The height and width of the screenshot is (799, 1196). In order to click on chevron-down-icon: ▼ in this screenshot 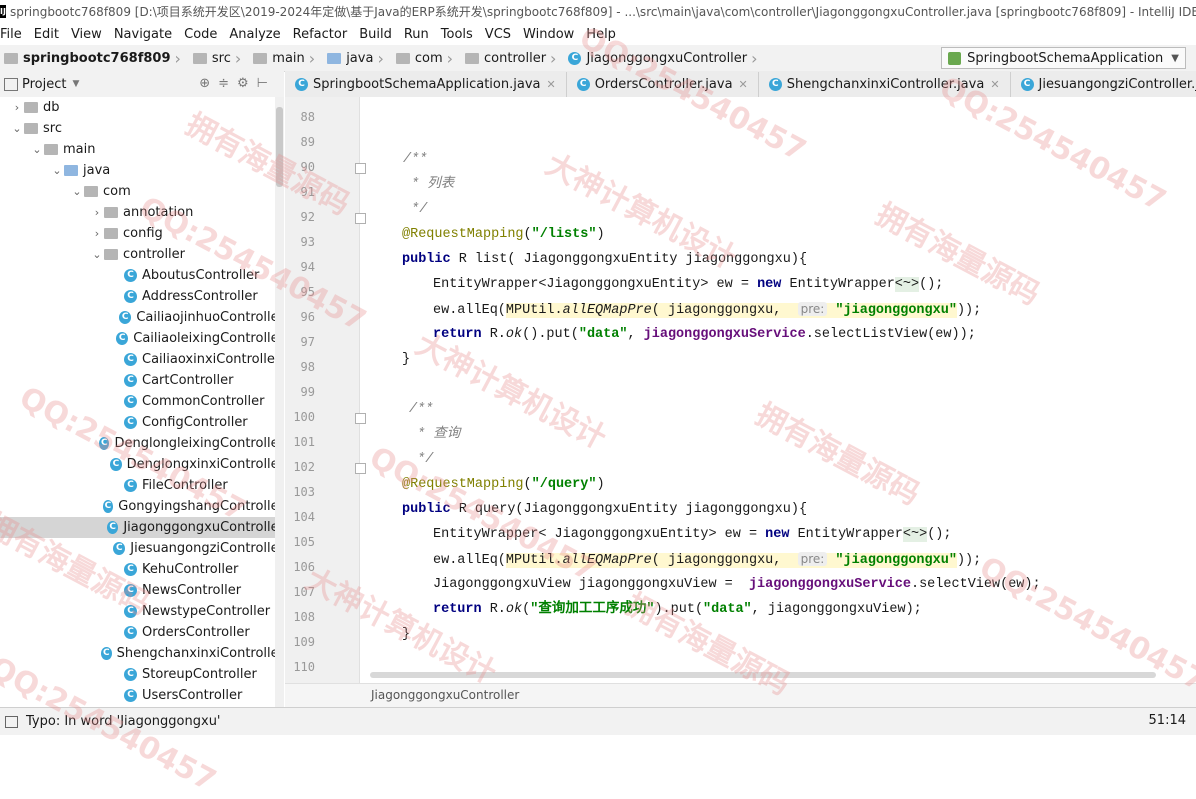, I will do `click(75, 84)`.